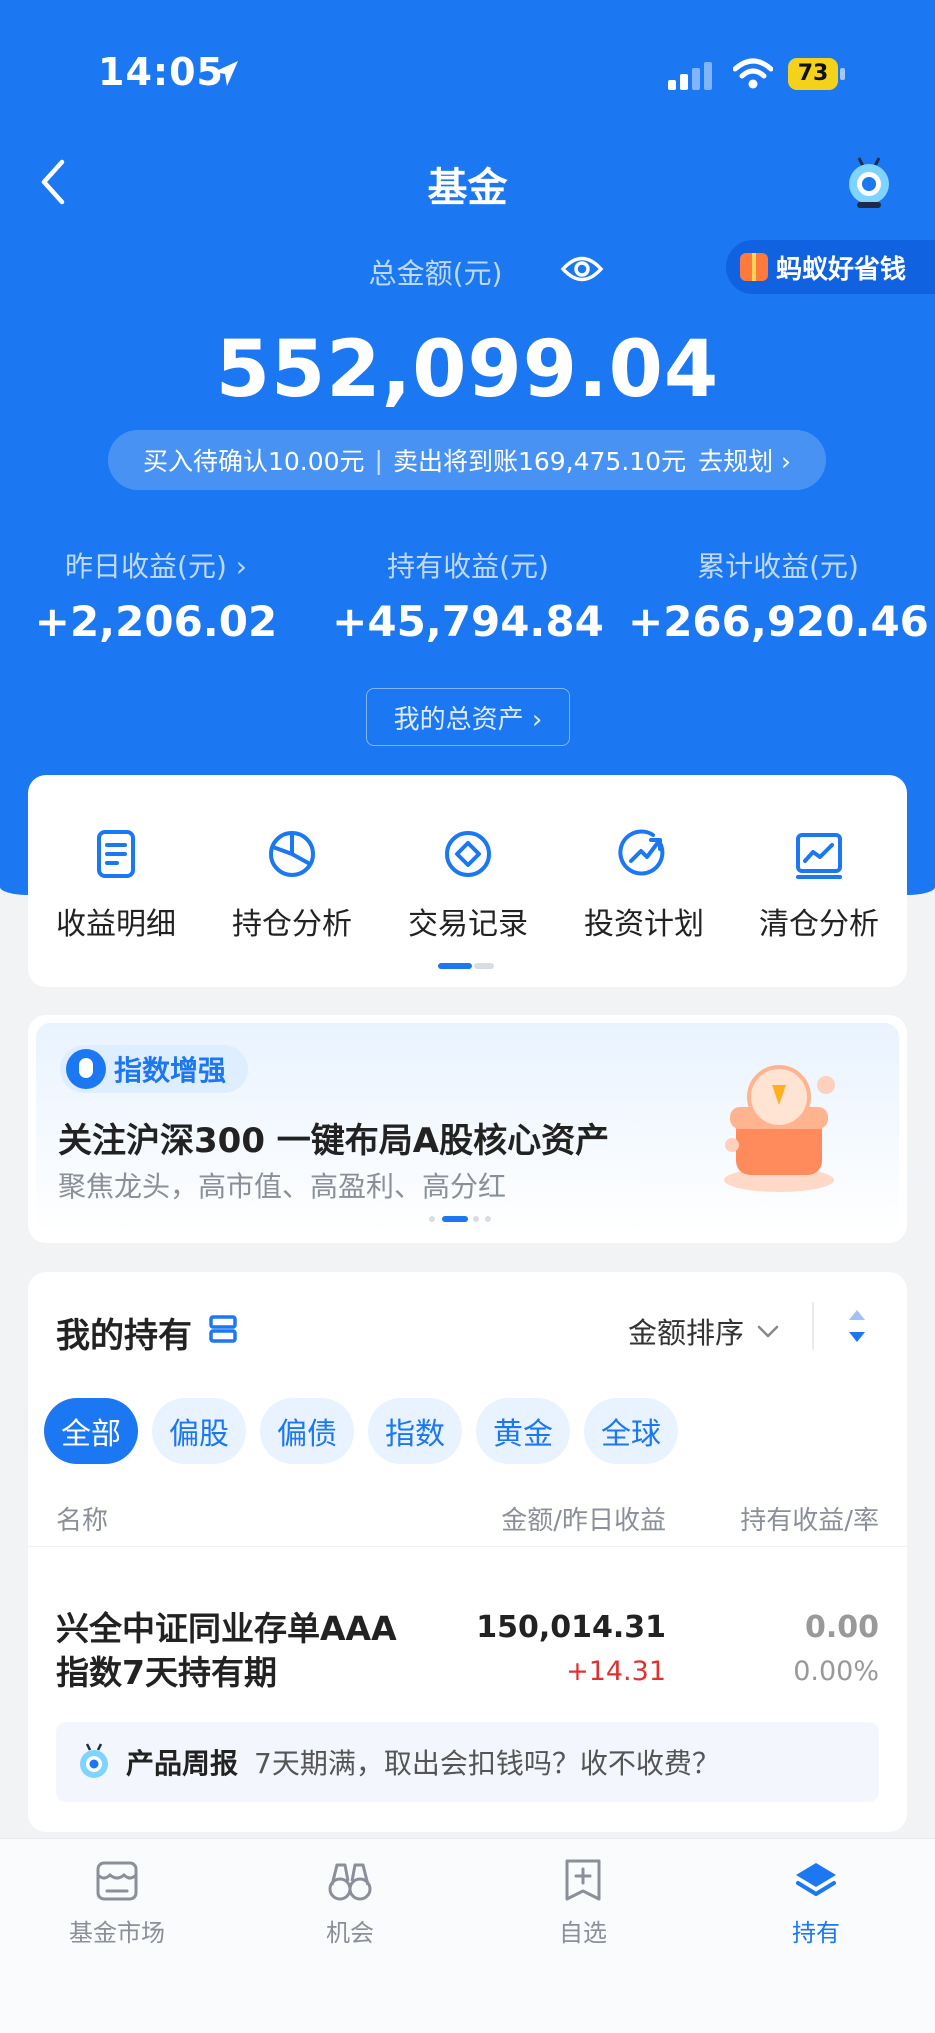 The image size is (935, 2033). What do you see at coordinates (631, 1431) in the screenshot?
I see `filter-chip-global: 全球` at bounding box center [631, 1431].